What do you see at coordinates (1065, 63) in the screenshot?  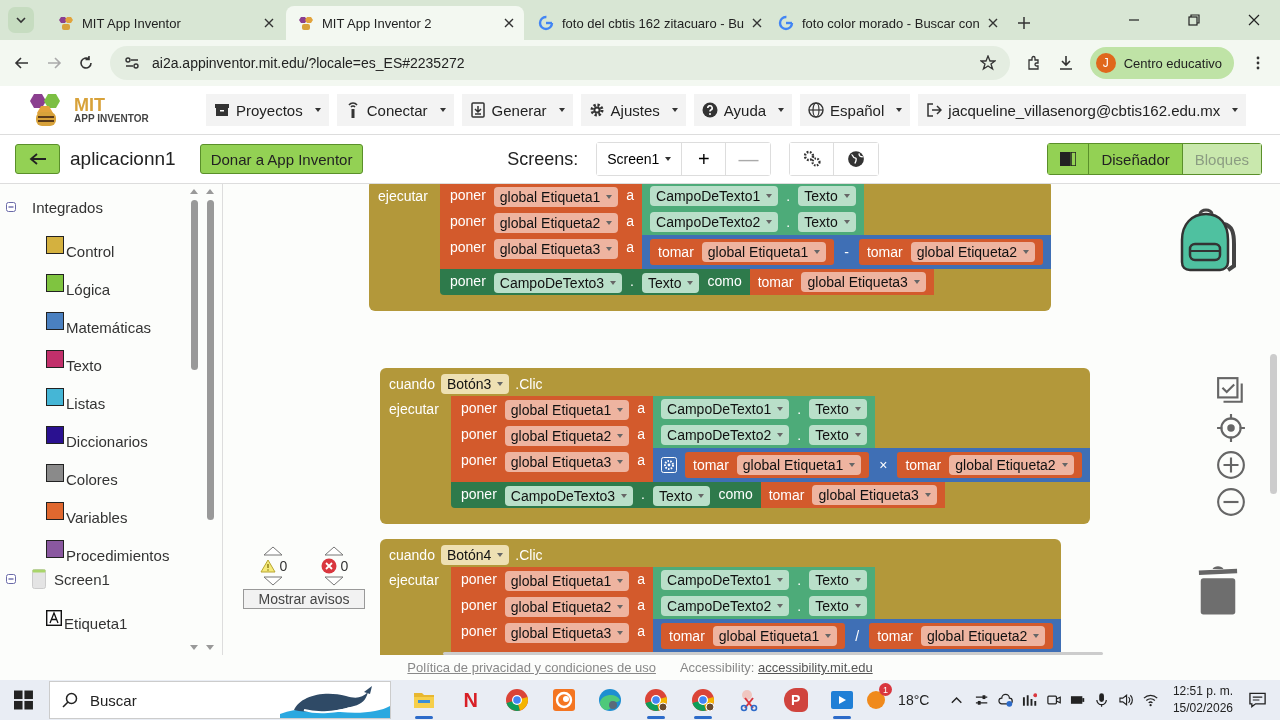 I see `download-icon` at bounding box center [1065, 63].